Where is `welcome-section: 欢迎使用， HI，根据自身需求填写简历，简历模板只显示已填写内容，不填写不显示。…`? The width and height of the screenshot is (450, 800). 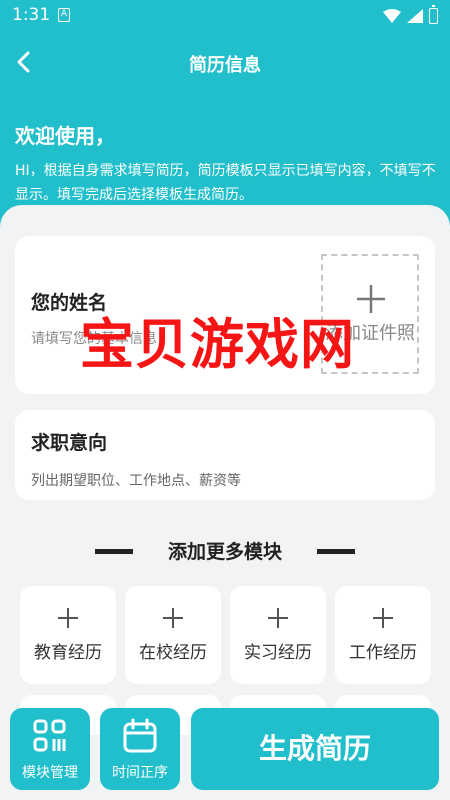 welcome-section: 欢迎使用， HI，根据自身需求填写简历，简历模板只显示已填写内容，不填写不显示。… is located at coordinates (227, 163).